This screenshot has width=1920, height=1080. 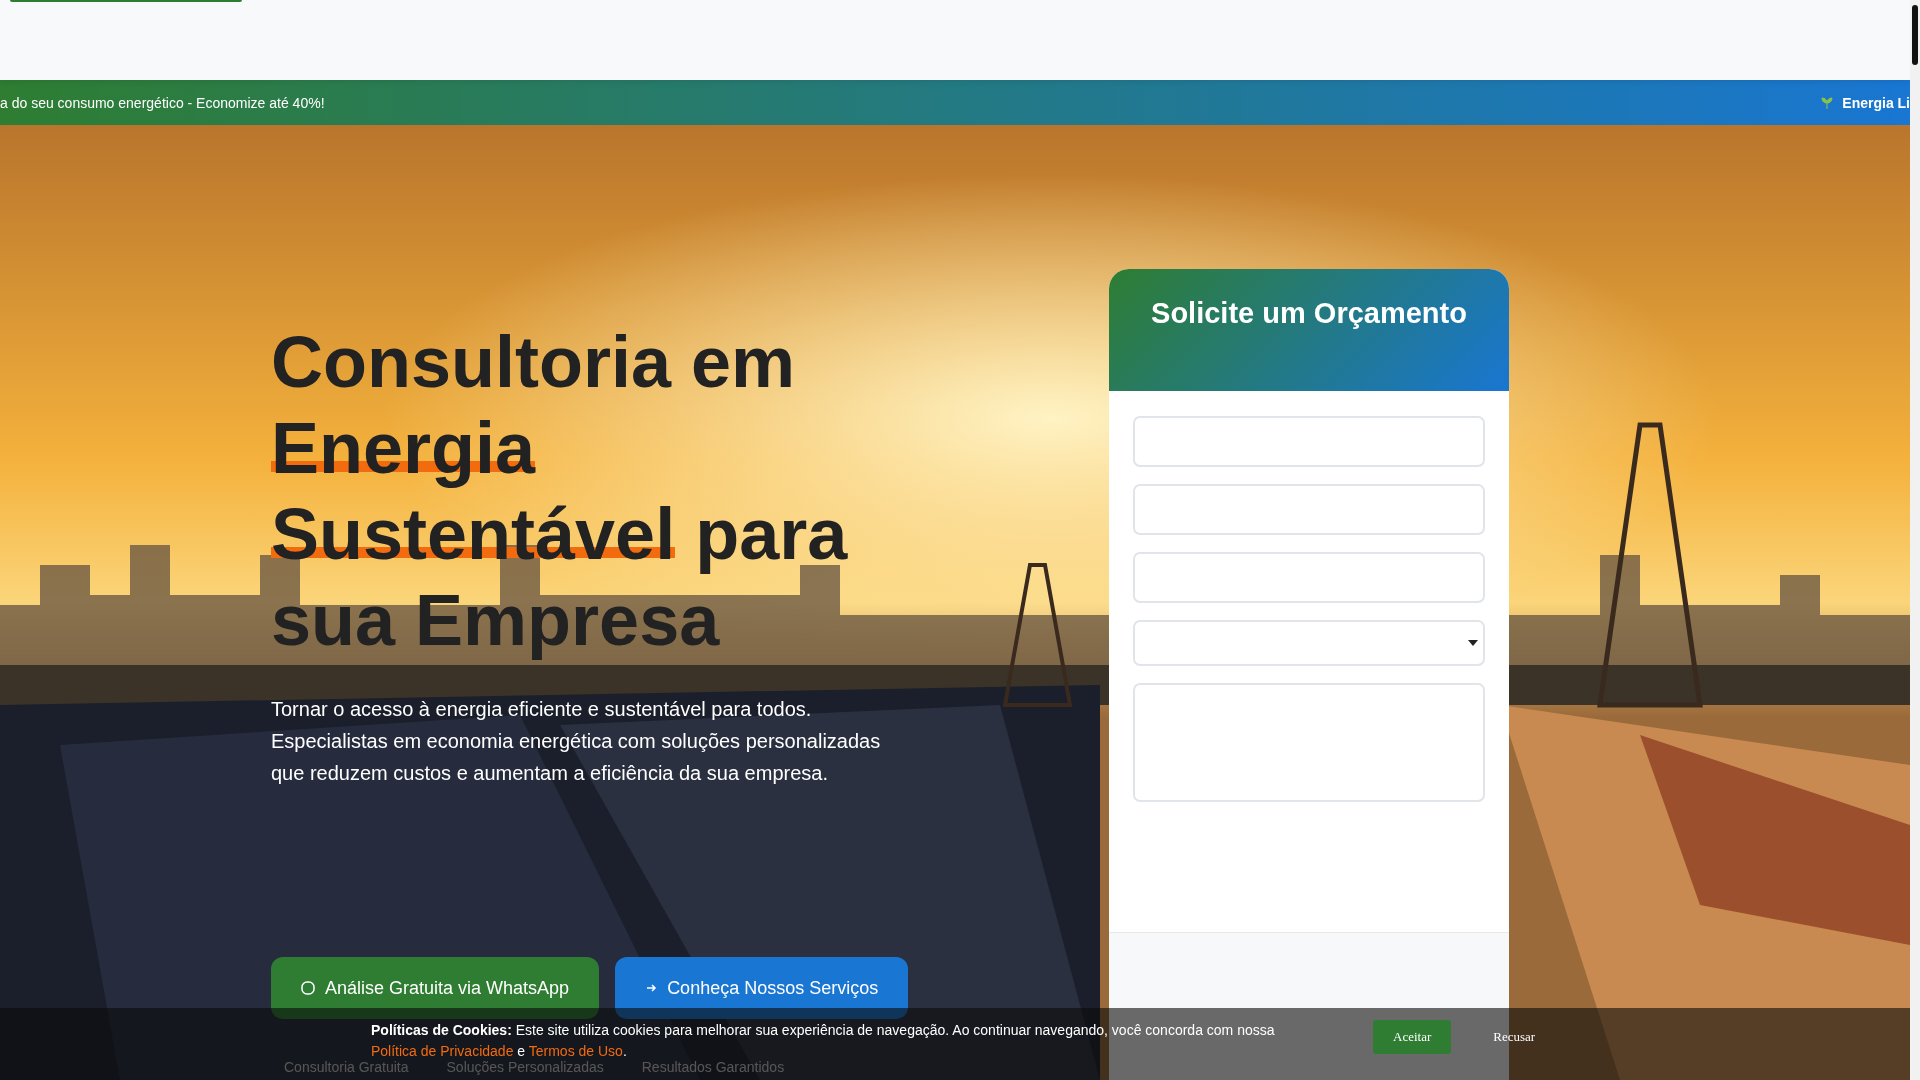 What do you see at coordinates (162, 102) in the screenshot?
I see `ticker-text: a do seu consumo energético - Economize até 40%!` at bounding box center [162, 102].